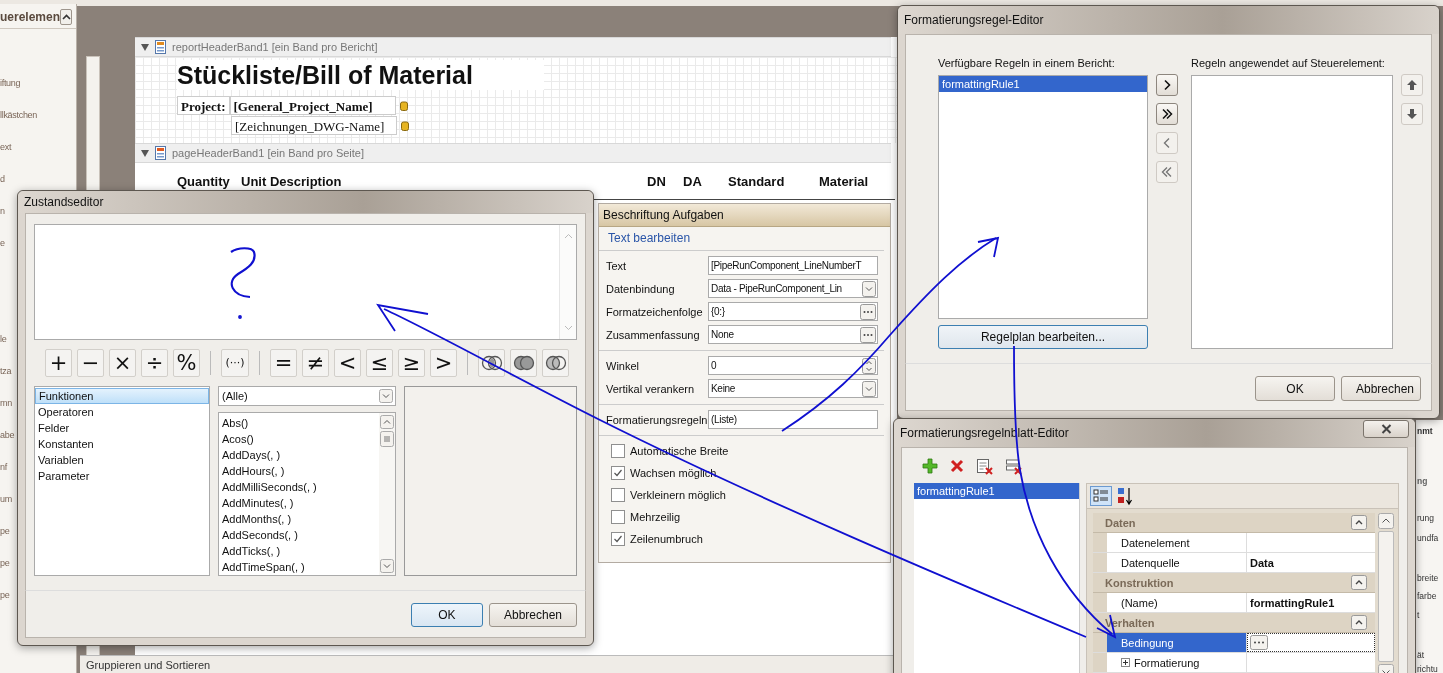  I want to click on operator-button: ≥, so click(411, 363).